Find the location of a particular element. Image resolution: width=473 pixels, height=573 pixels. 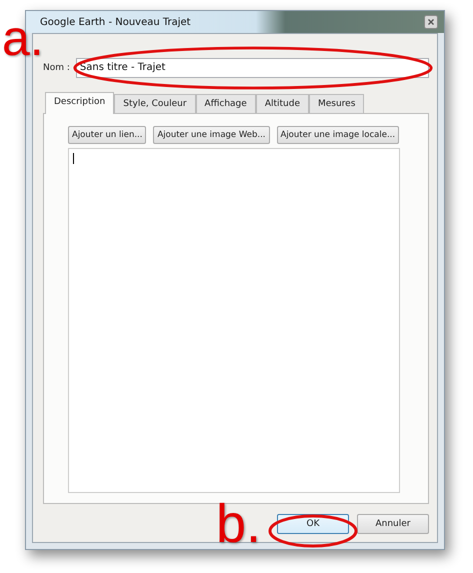

tab: Altitude is located at coordinates (282, 103).